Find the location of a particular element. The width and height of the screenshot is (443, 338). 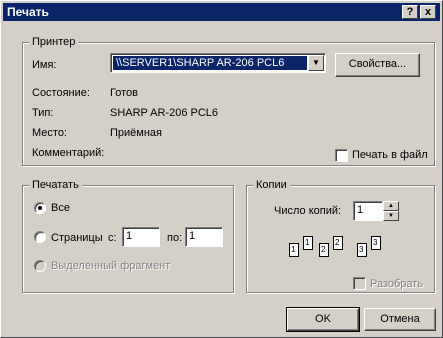

pages-to-label: по: is located at coordinates (175, 238).